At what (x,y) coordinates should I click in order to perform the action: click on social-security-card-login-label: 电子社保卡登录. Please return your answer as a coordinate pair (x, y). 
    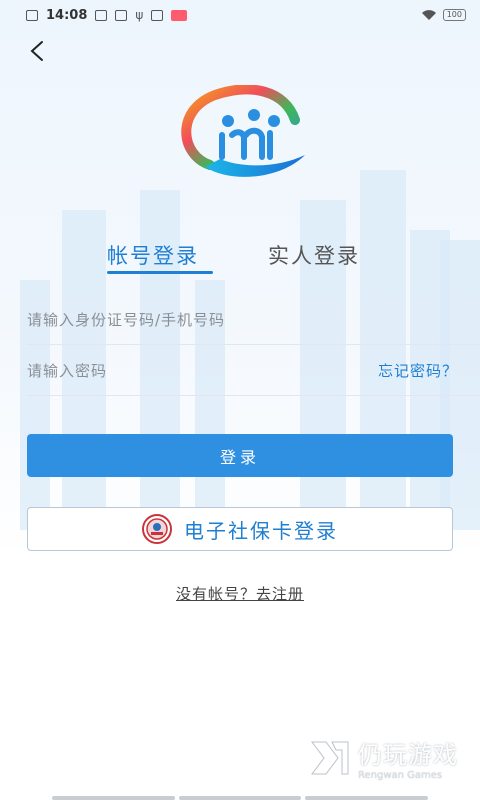
    Looking at the image, I should click on (261, 530).